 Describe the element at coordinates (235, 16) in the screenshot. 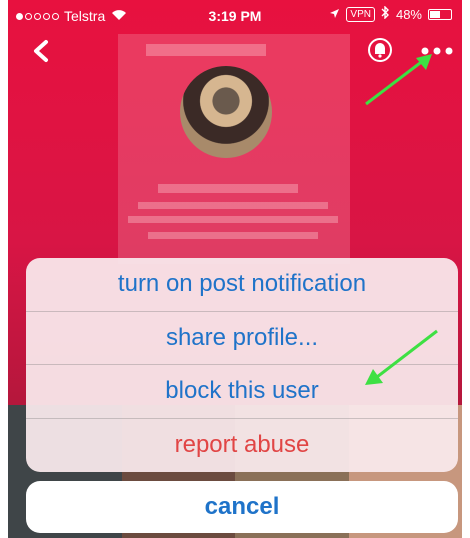

I see `status-bar: Telstra 3:19 PM VPN 48%` at that location.